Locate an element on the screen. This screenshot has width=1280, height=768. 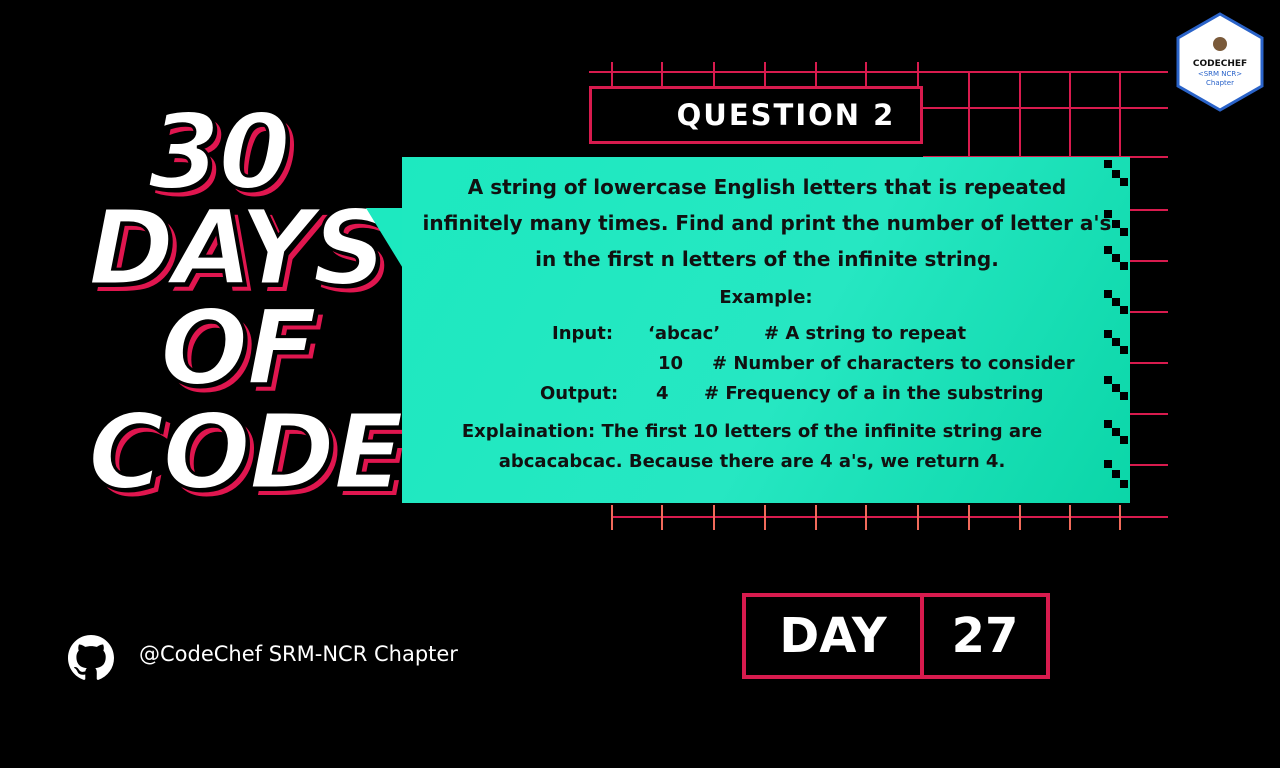
footer-handle: @CodeChef SRM-NCR Chapter is located at coordinates (298, 654).